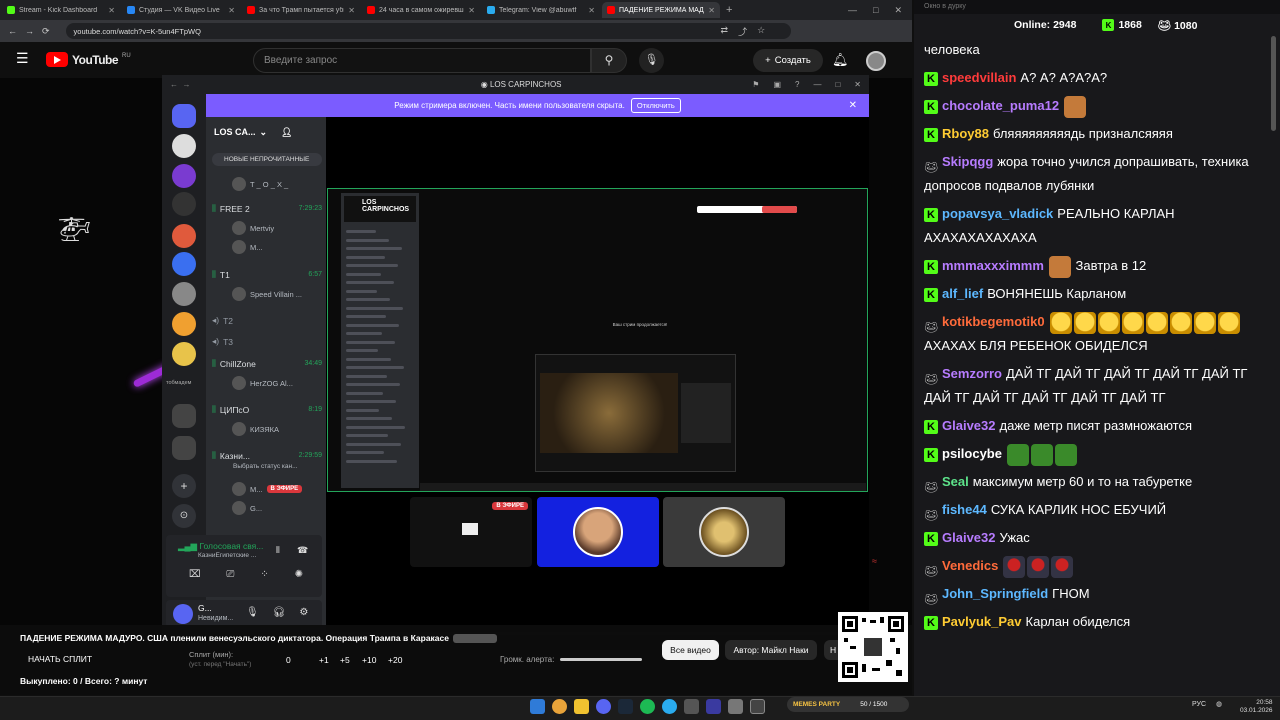 This screenshot has width=1280, height=720. Describe the element at coordinates (965, 133) in the screenshot. I see `chat-username: Rboy88` at that location.